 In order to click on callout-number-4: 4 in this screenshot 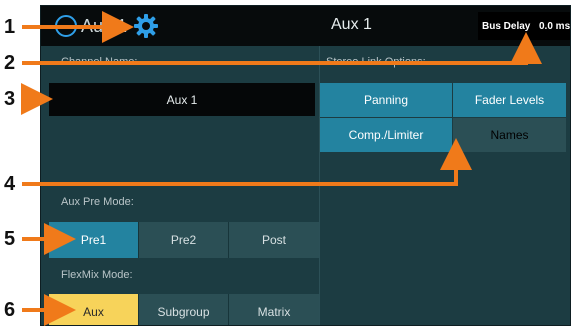, I will do `click(10, 184)`.